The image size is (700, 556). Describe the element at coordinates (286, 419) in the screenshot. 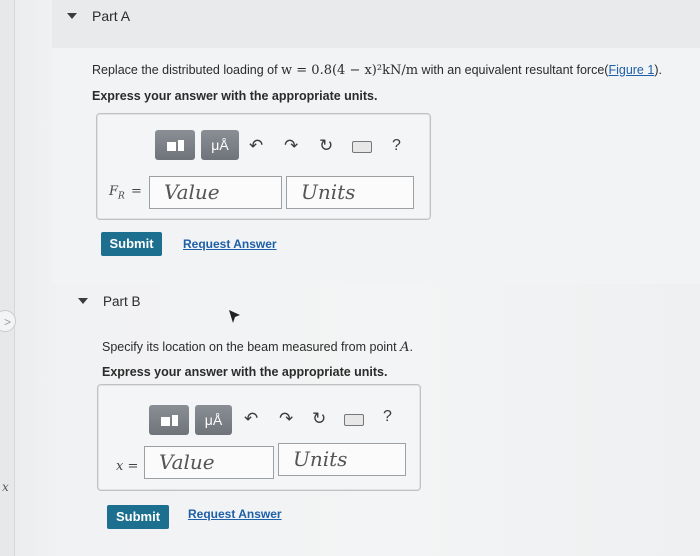

I see `part-b-redo-icon: ↷` at that location.